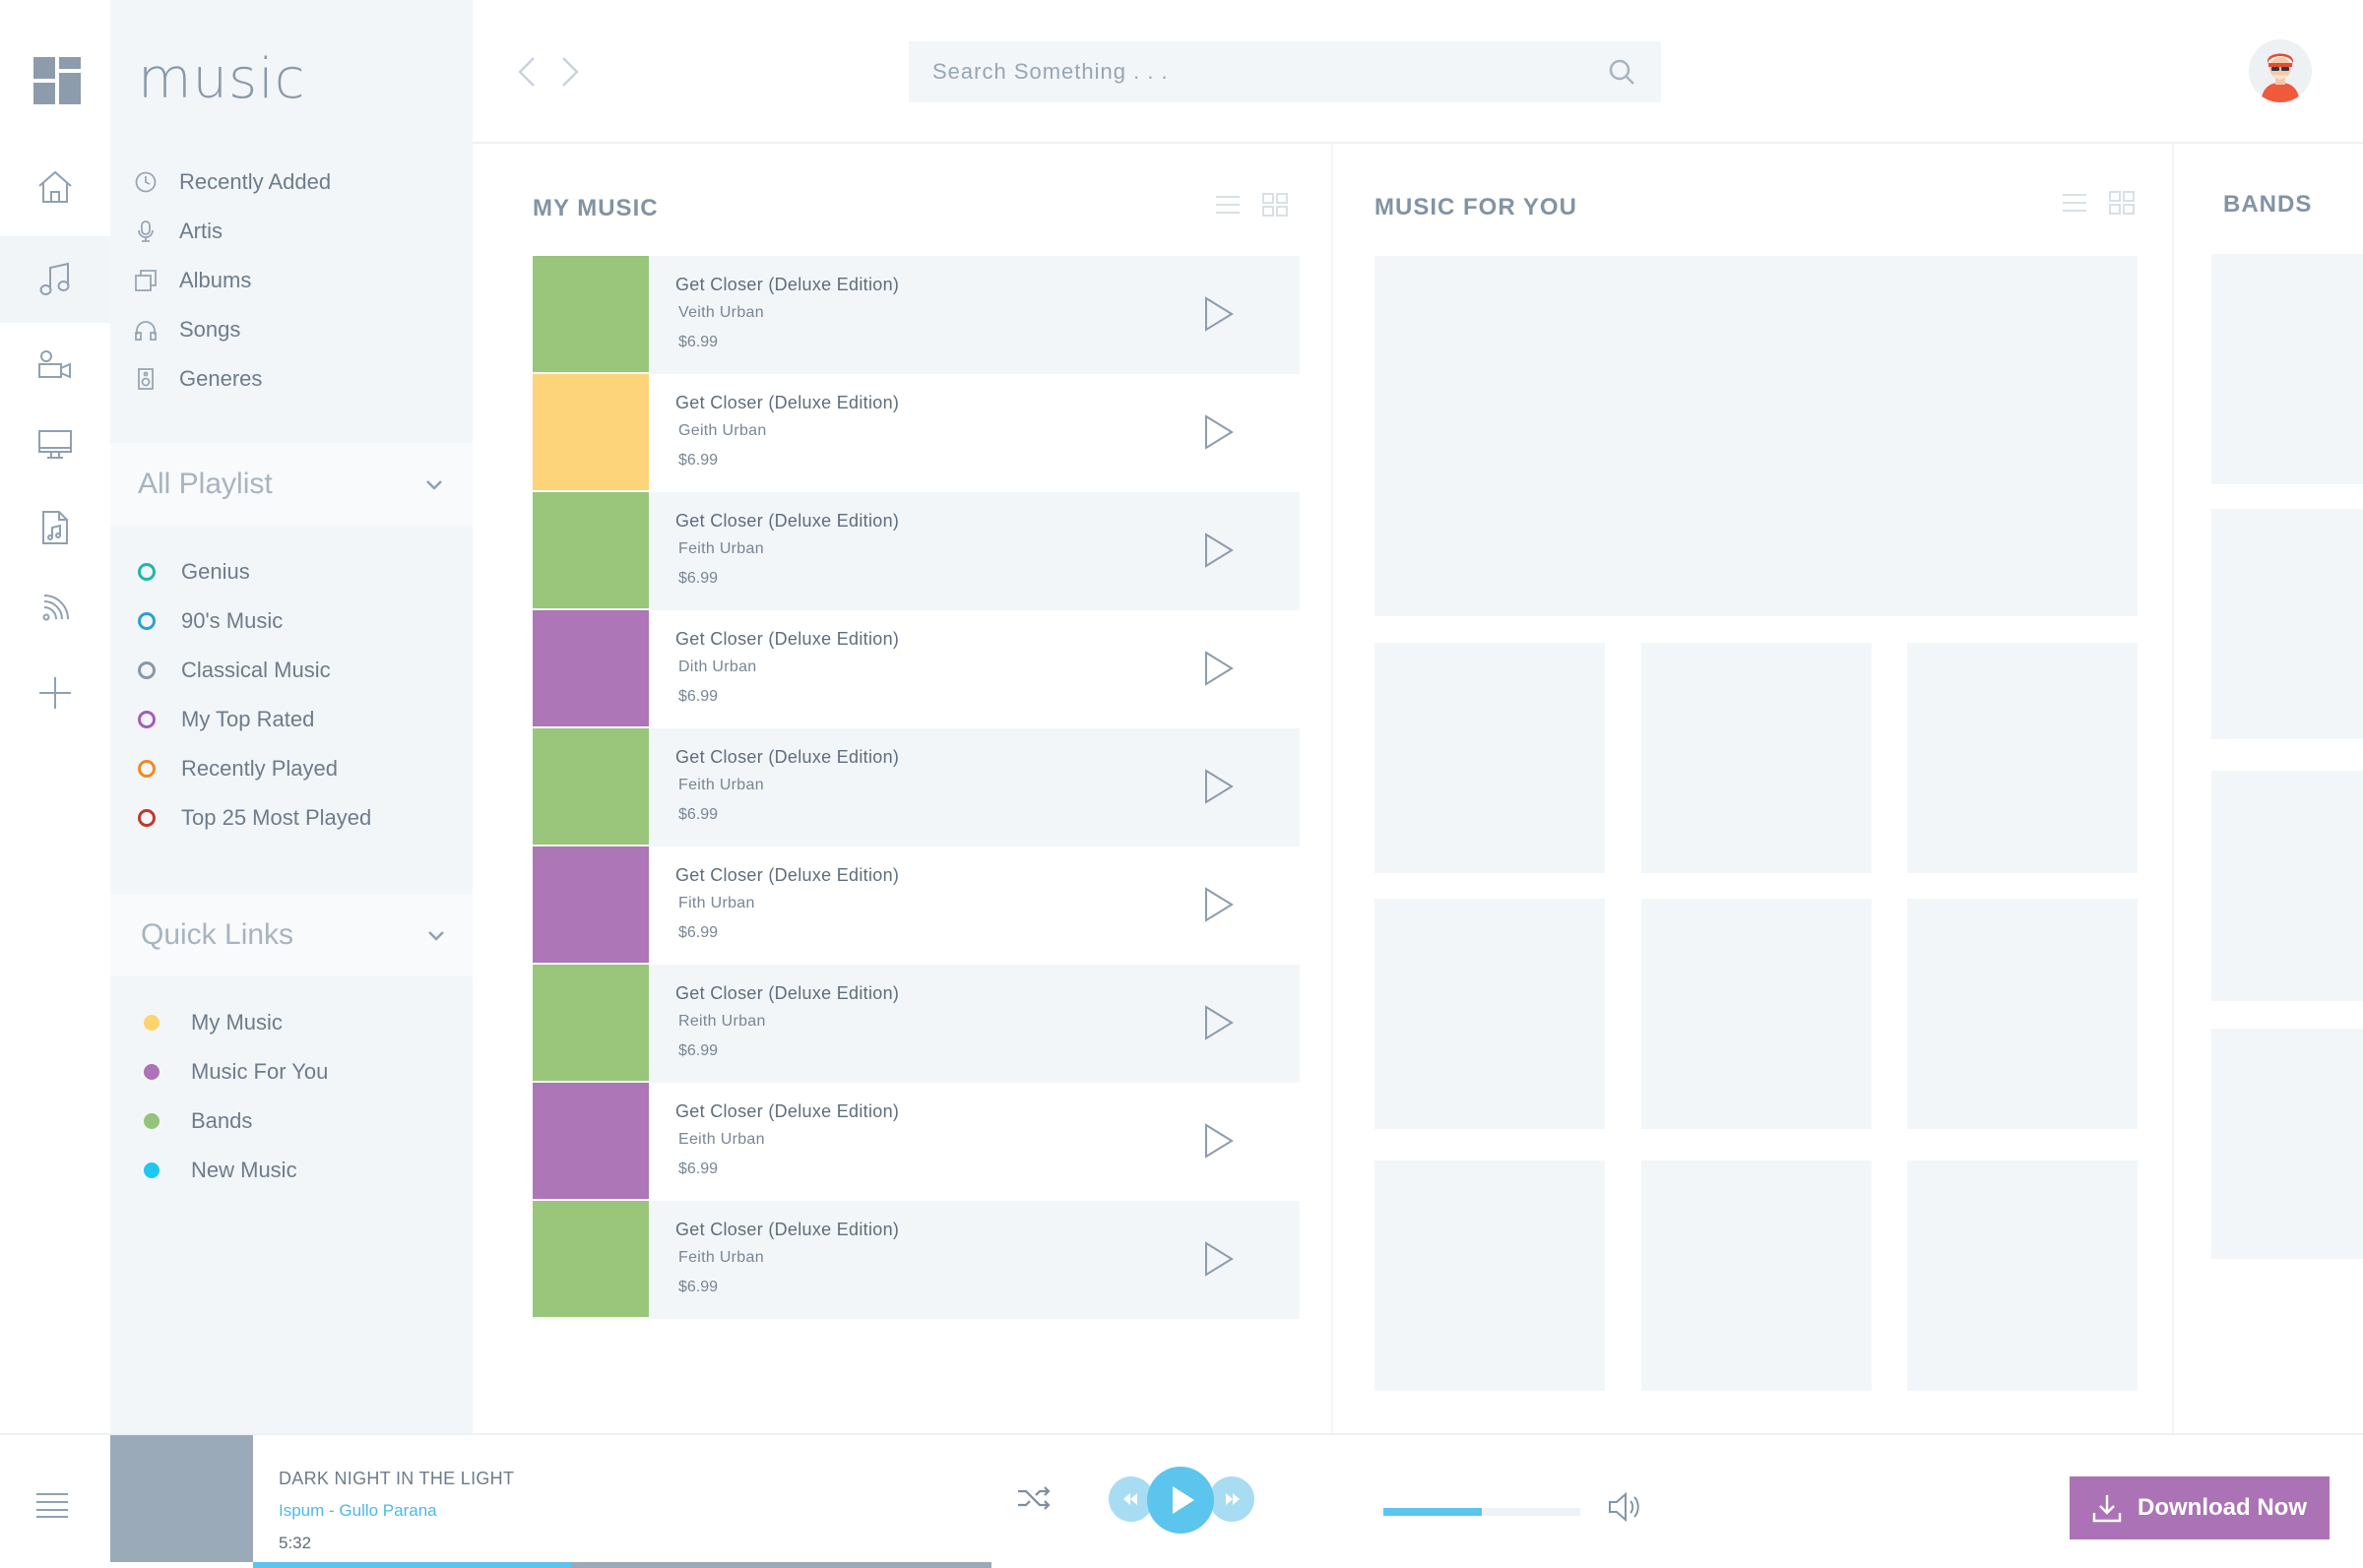  Describe the element at coordinates (55, 187) in the screenshot. I see `rail-home` at that location.